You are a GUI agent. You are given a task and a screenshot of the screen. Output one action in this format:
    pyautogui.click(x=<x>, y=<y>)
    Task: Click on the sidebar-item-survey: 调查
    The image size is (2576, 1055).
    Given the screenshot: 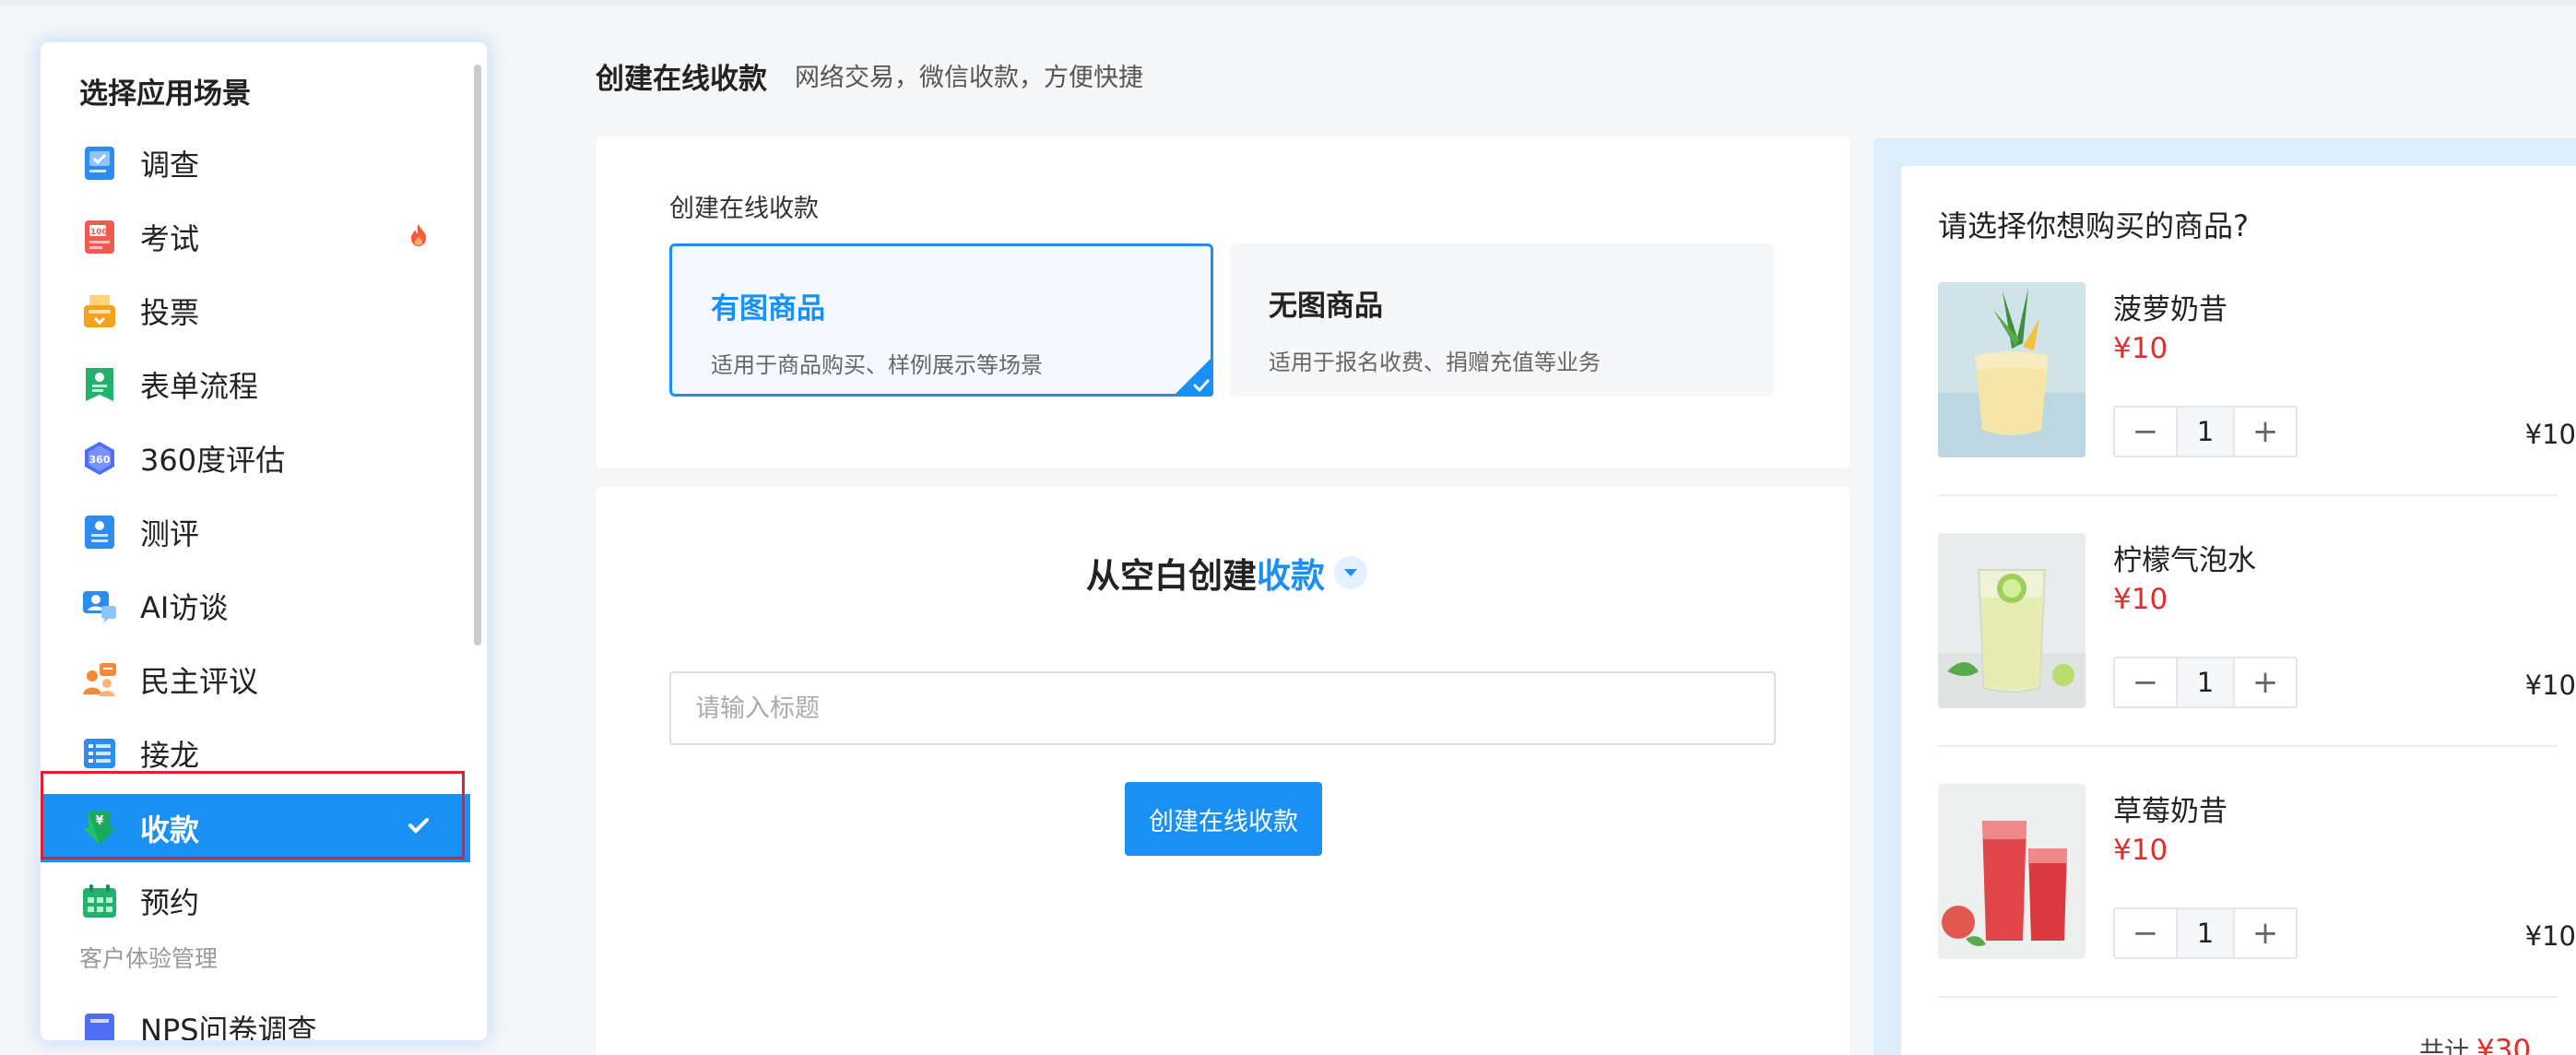 What is the action you would take?
    pyautogui.click(x=255, y=163)
    